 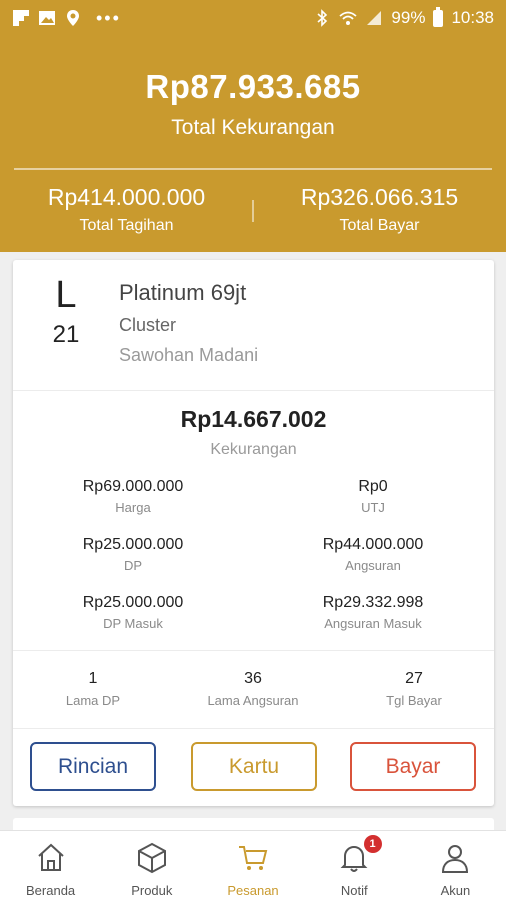 What do you see at coordinates (322, 18) in the screenshot?
I see `bluetooth-icon` at bounding box center [322, 18].